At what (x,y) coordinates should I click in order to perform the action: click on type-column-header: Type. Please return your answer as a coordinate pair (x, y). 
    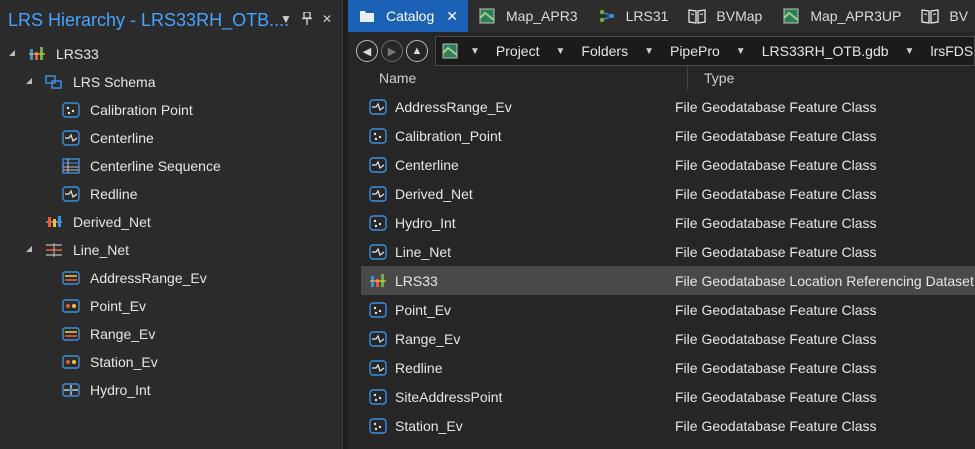
    Looking at the image, I should click on (711, 78).